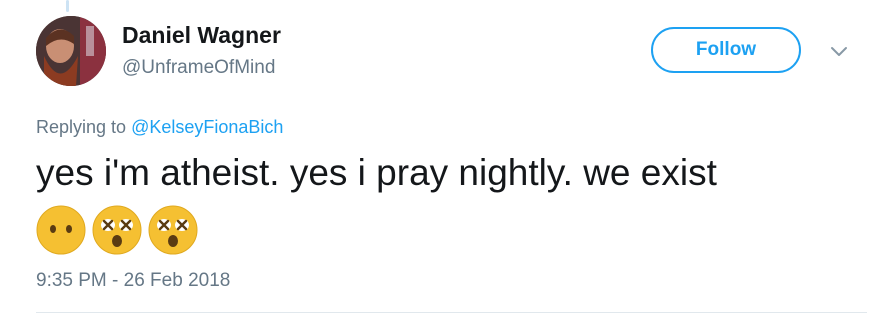  I want to click on avatar-image, so click(71, 51).